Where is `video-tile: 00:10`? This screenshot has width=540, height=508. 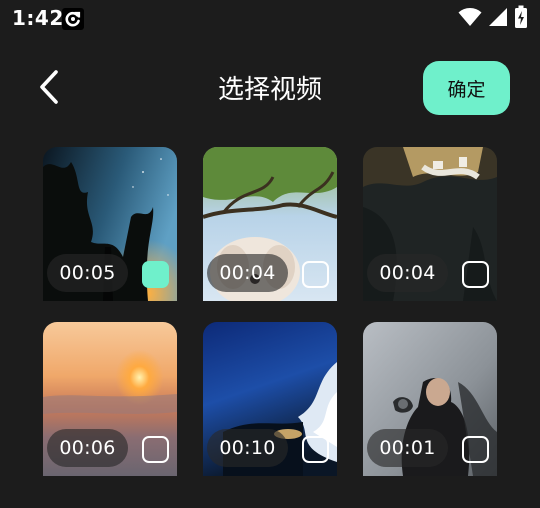 video-tile: 00:10 is located at coordinates (270, 399).